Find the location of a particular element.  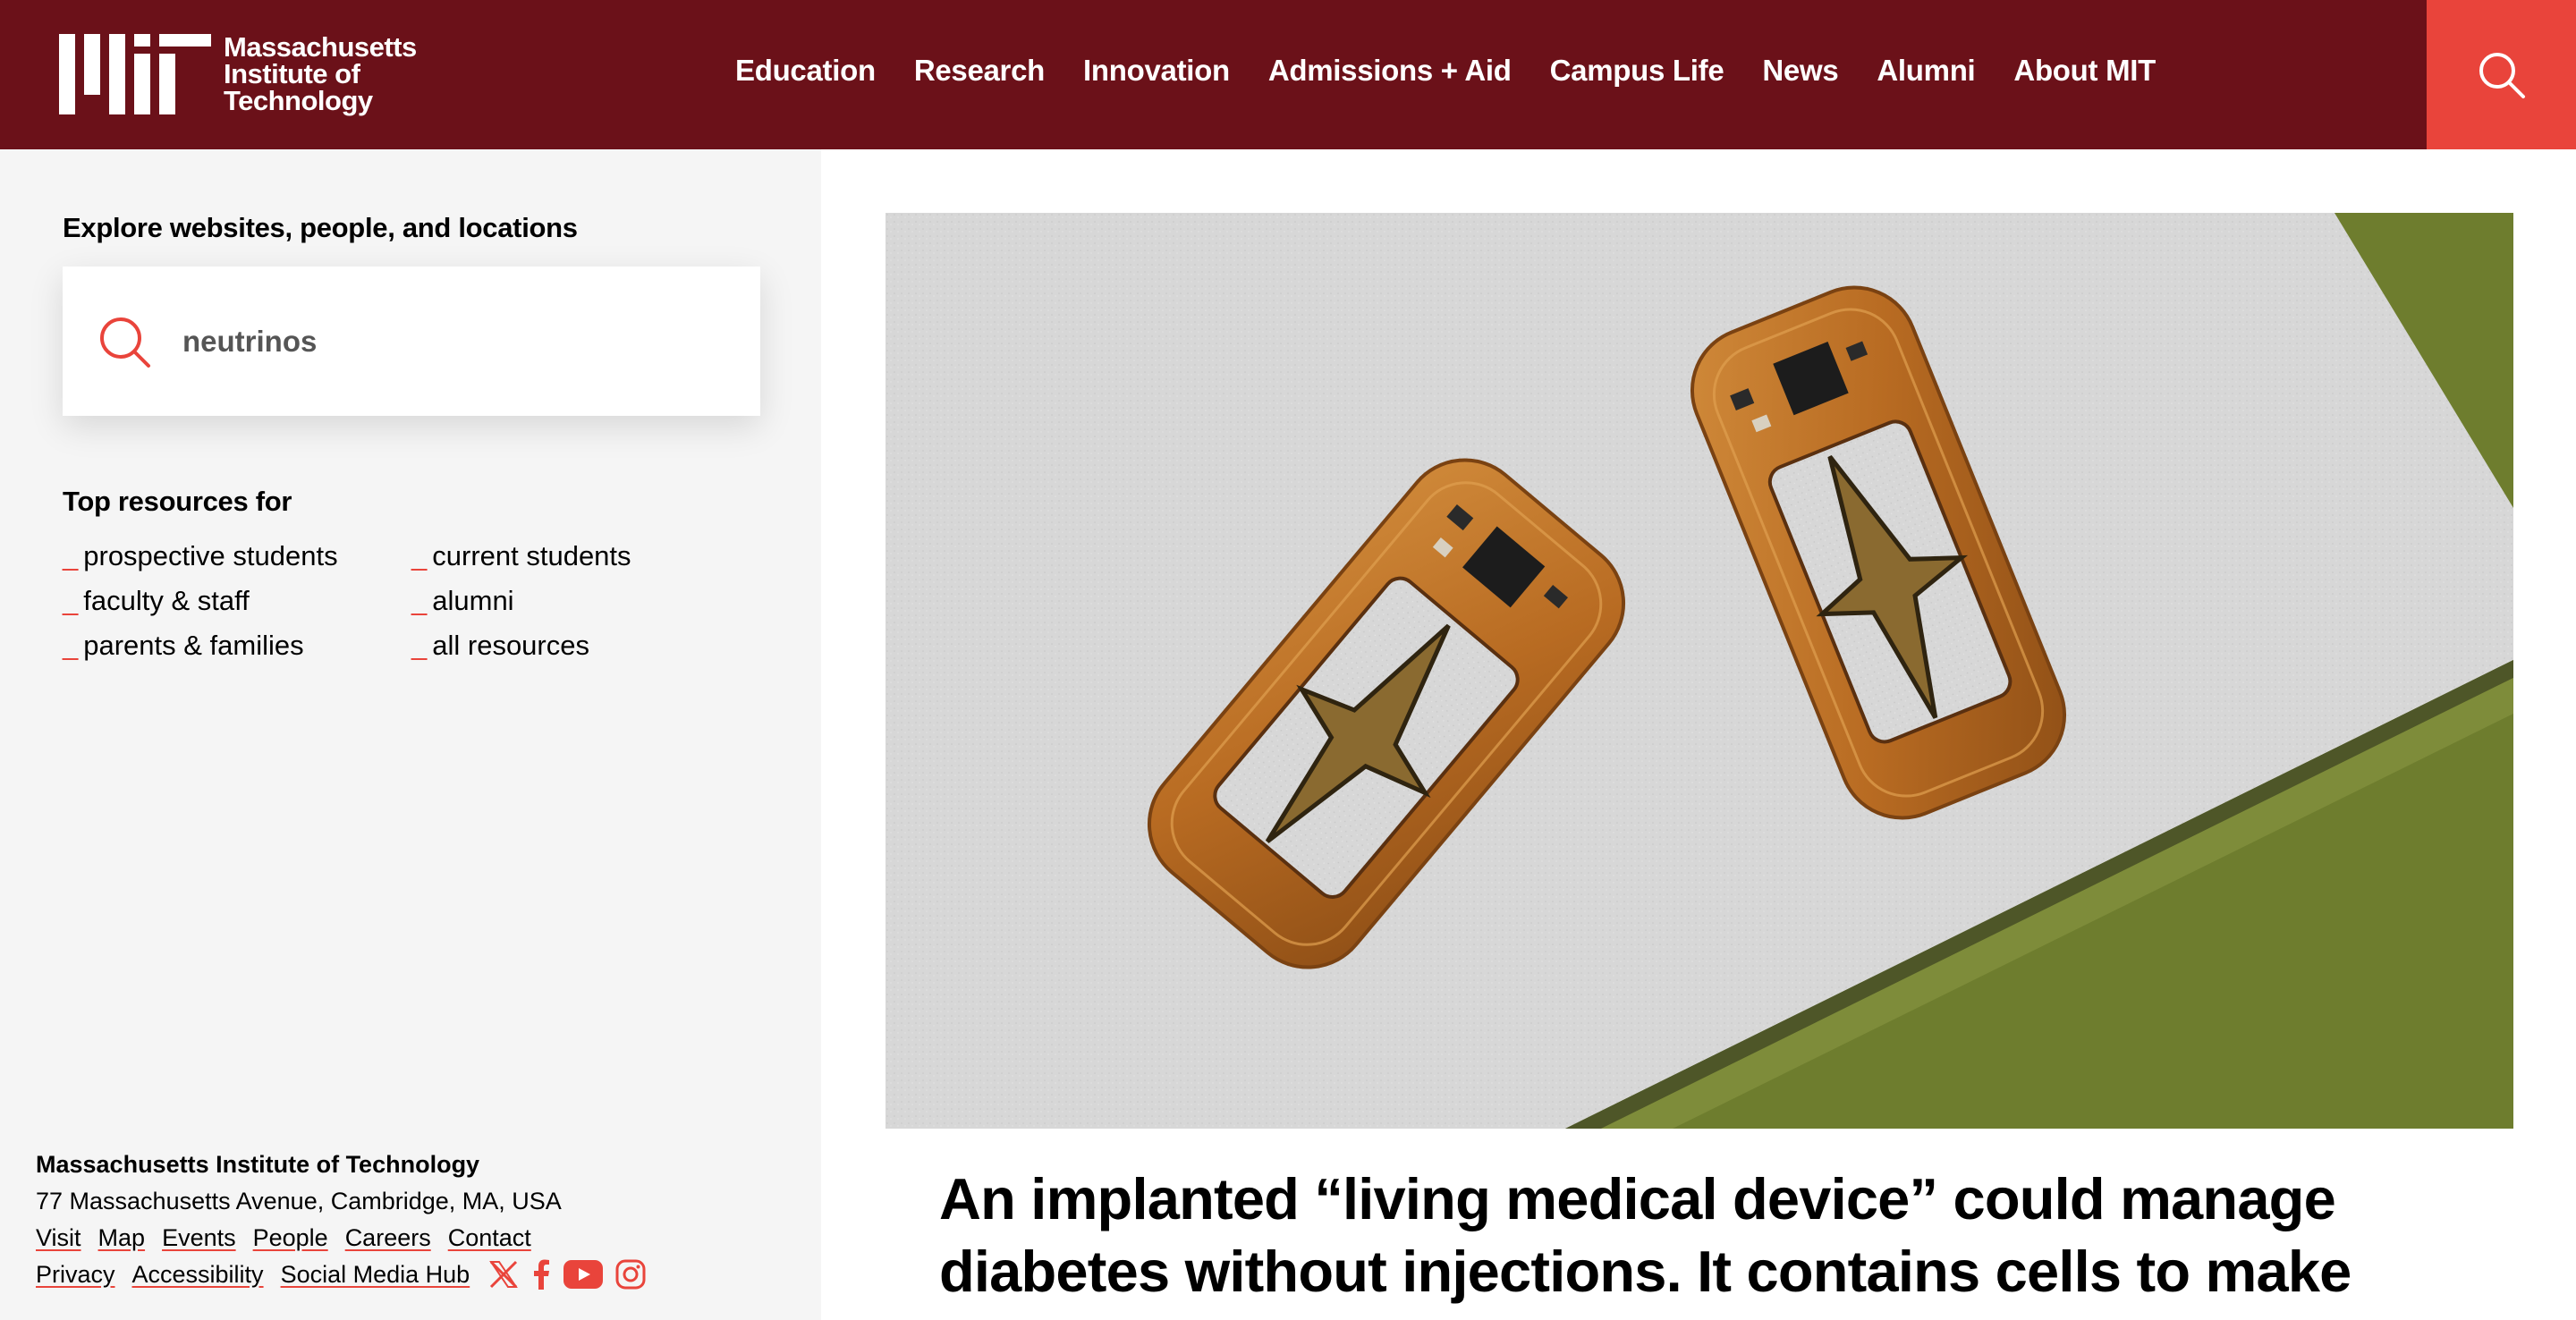

resource-current-students: _ current students is located at coordinates (545, 556).